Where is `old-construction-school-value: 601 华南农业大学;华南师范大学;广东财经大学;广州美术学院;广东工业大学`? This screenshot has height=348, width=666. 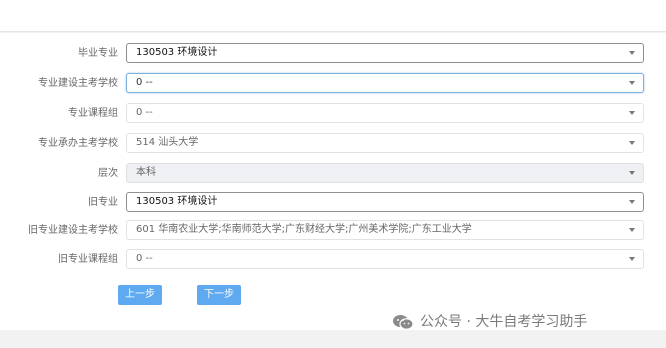
old-construction-school-value: 601 华南农业大学;华南师范大学;广东财经大学;广州美术学院;广东工业大学 is located at coordinates (304, 229).